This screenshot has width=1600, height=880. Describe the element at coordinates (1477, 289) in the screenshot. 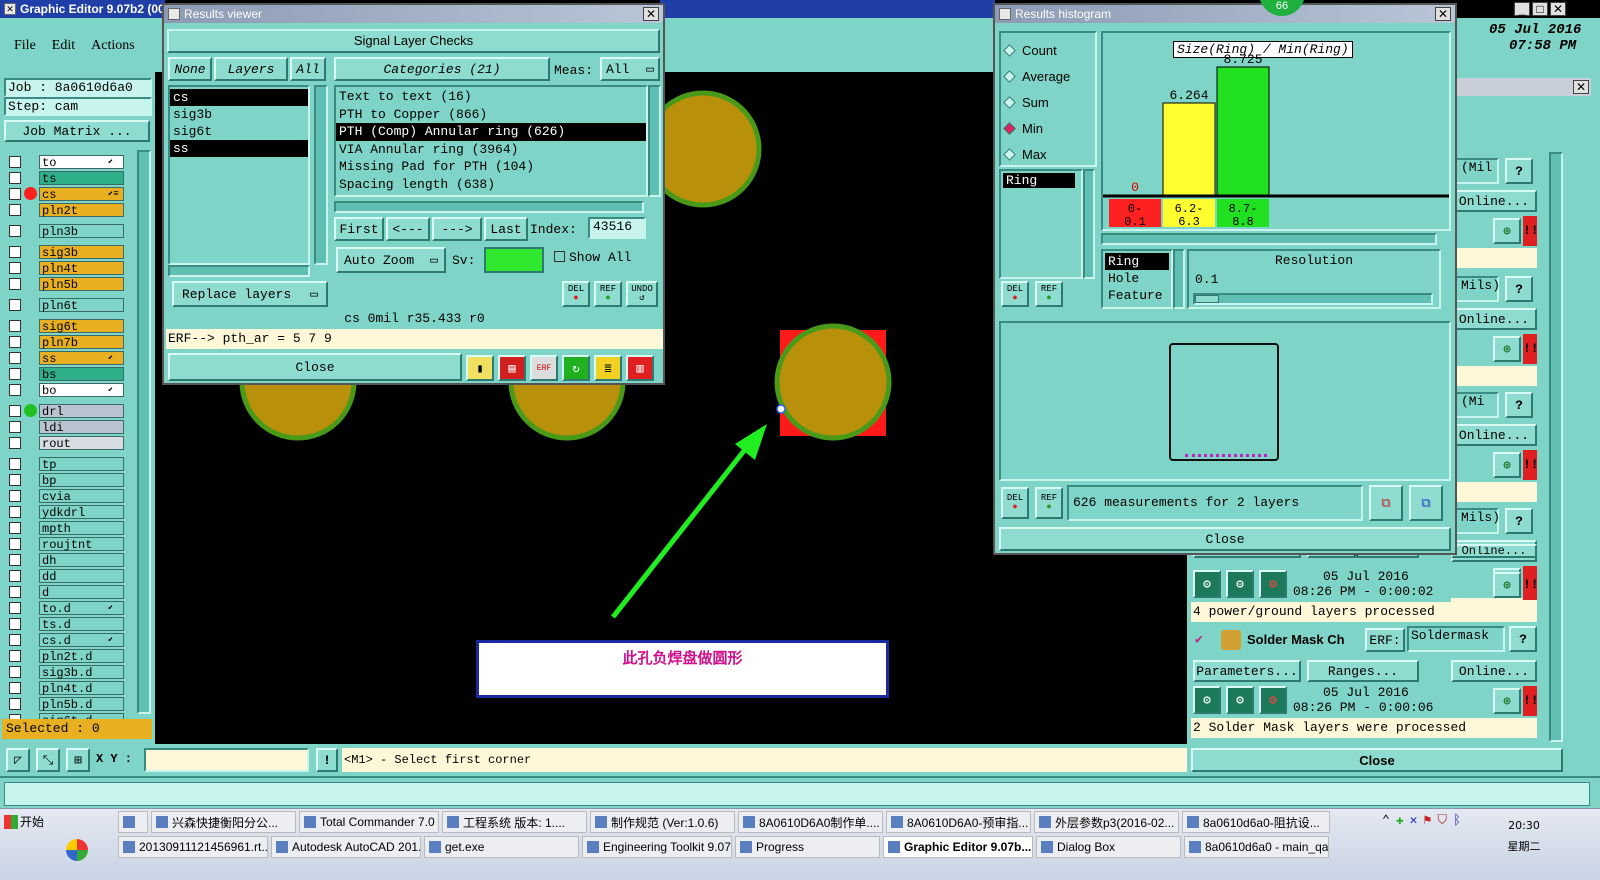

I see `checklist-erf-field: Mils)` at that location.